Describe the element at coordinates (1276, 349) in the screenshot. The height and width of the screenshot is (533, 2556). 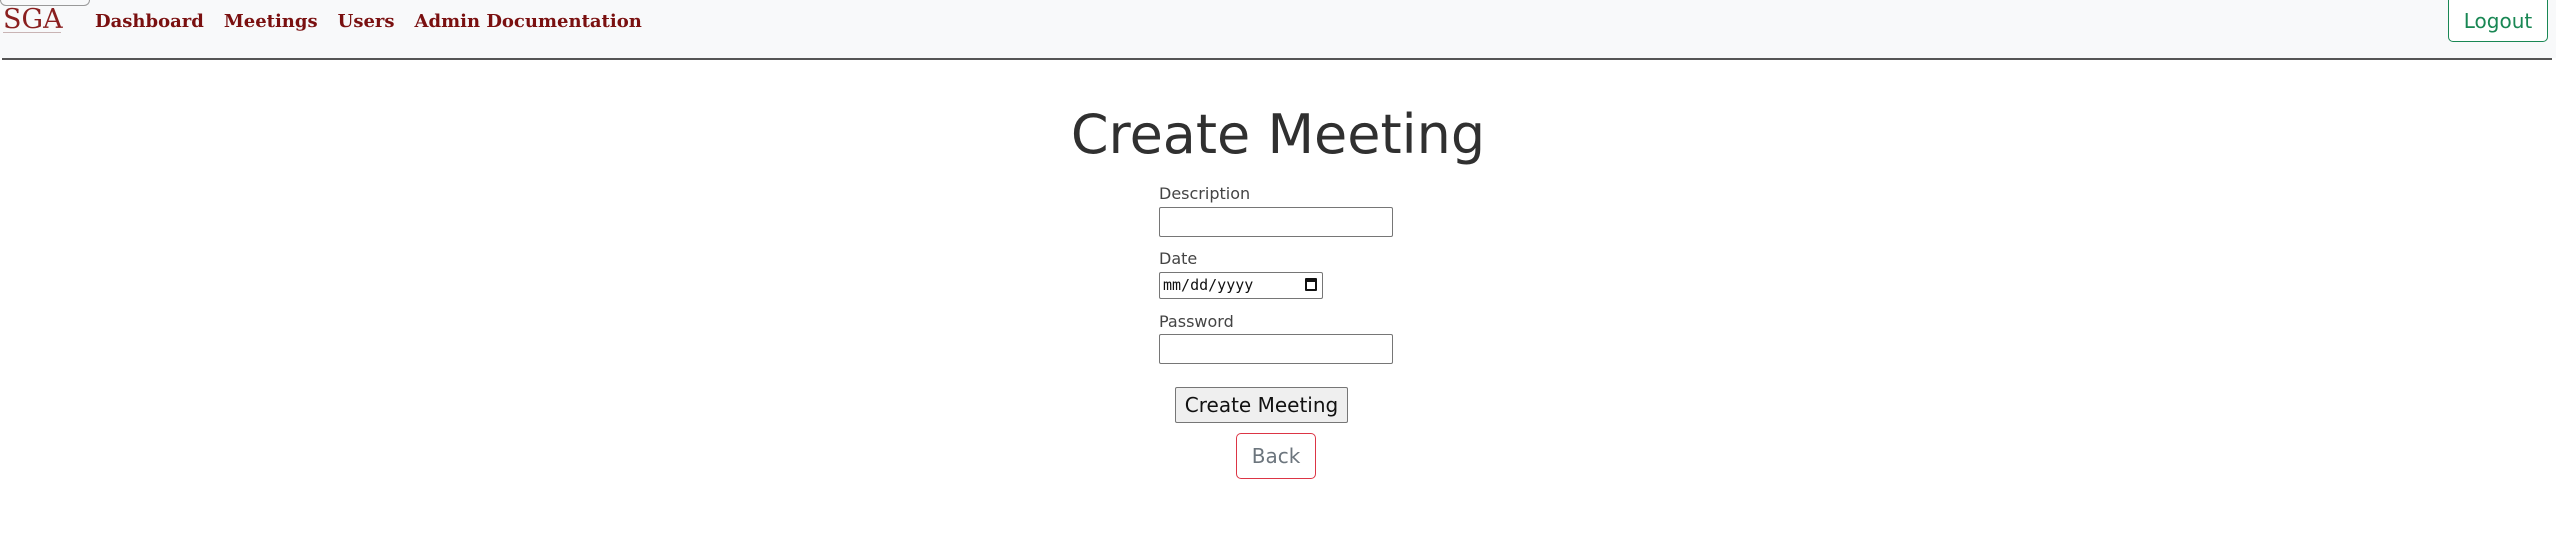
I see `password-input` at that location.